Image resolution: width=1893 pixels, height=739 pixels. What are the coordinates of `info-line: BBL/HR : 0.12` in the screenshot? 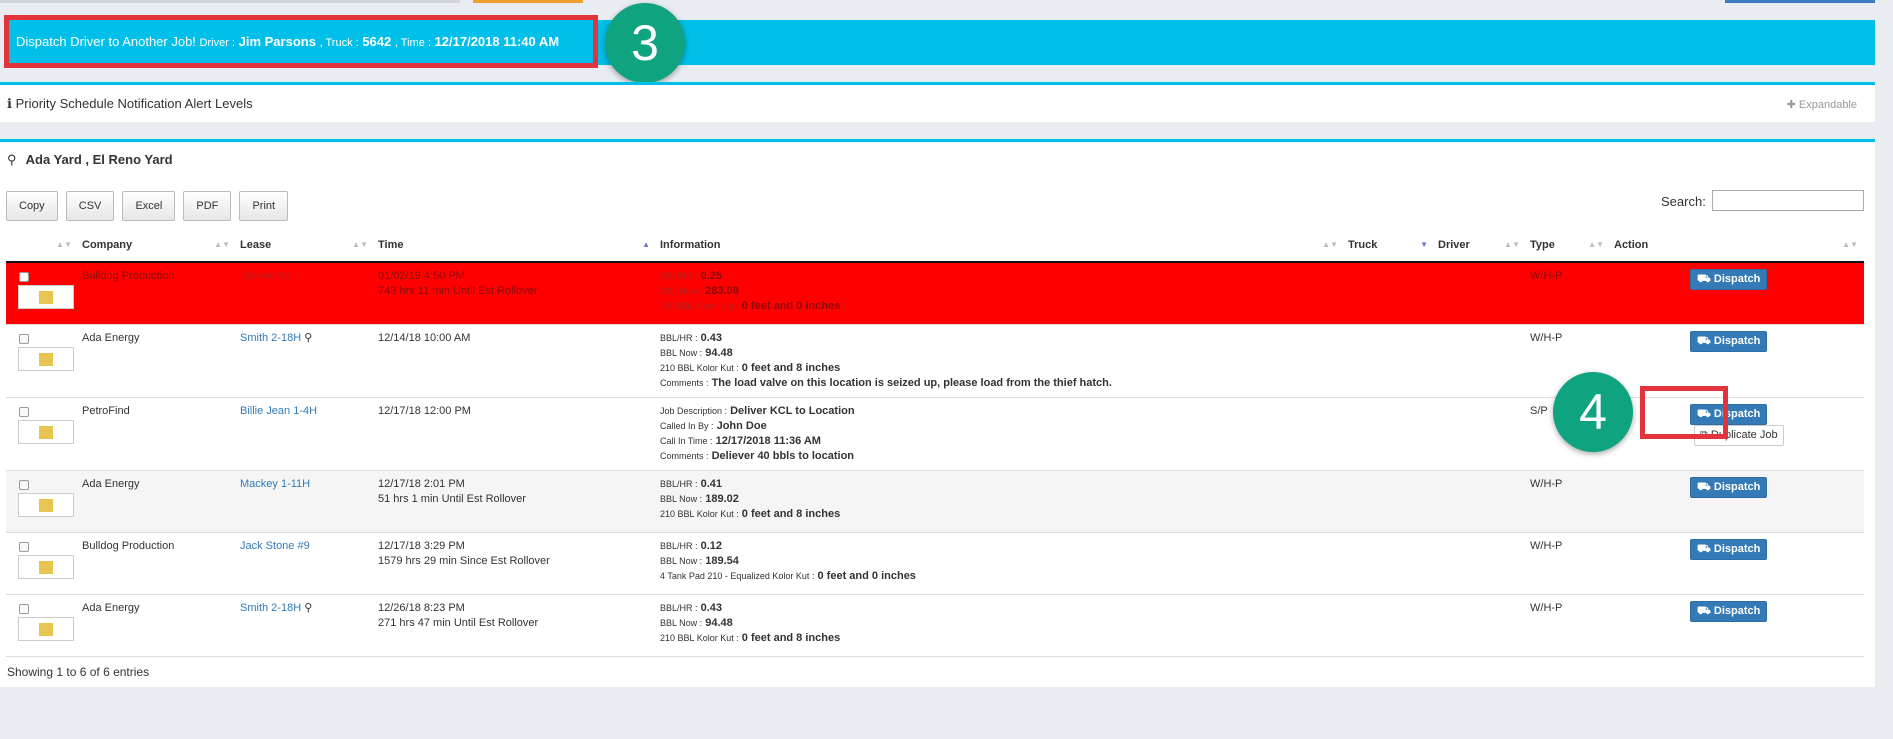 It's located at (691, 545).